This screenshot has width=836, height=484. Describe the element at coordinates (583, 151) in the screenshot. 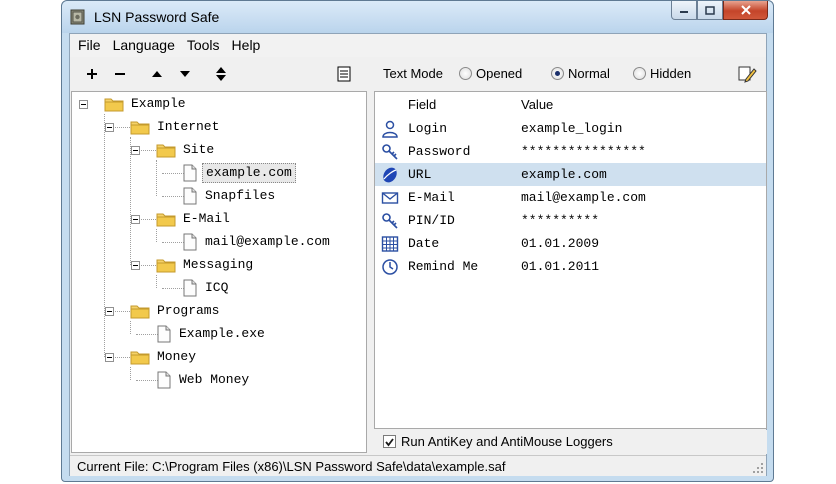

I see `field-value: ****************` at that location.